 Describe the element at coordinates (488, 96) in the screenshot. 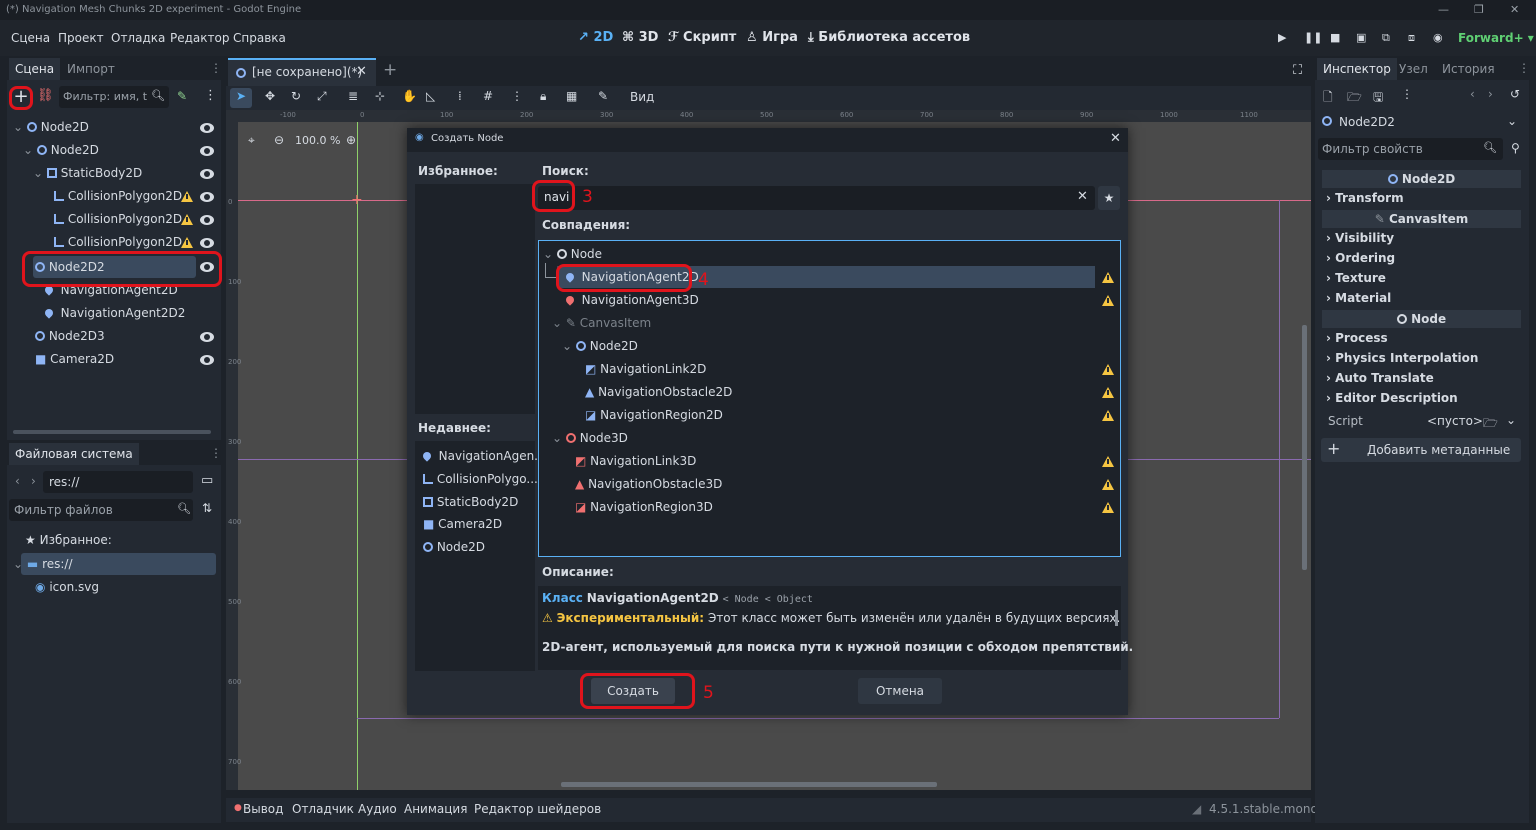

I see `grid-icon: #` at that location.